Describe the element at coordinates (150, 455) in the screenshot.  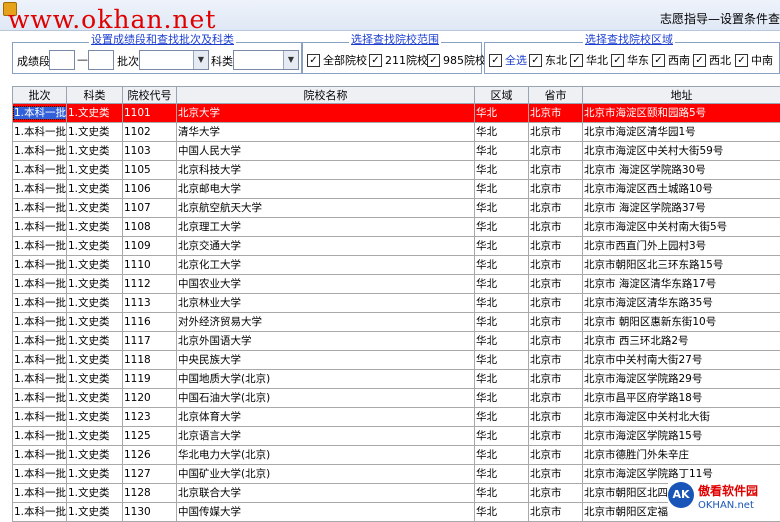
I see `table-cell: 1126` at that location.